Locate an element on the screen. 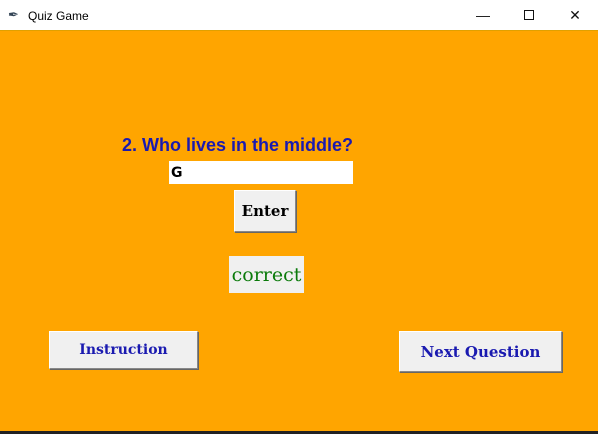 The width and height of the screenshot is (598, 434). maximize-button is located at coordinates (529, 15).